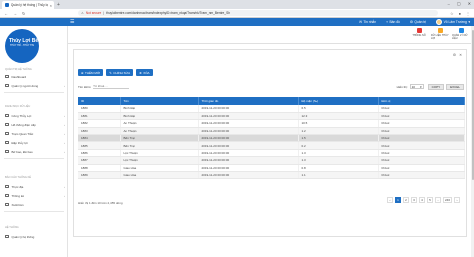  What do you see at coordinates (99, 109) in the screenshot?
I see `cell-id: 1880` at bounding box center [99, 109].